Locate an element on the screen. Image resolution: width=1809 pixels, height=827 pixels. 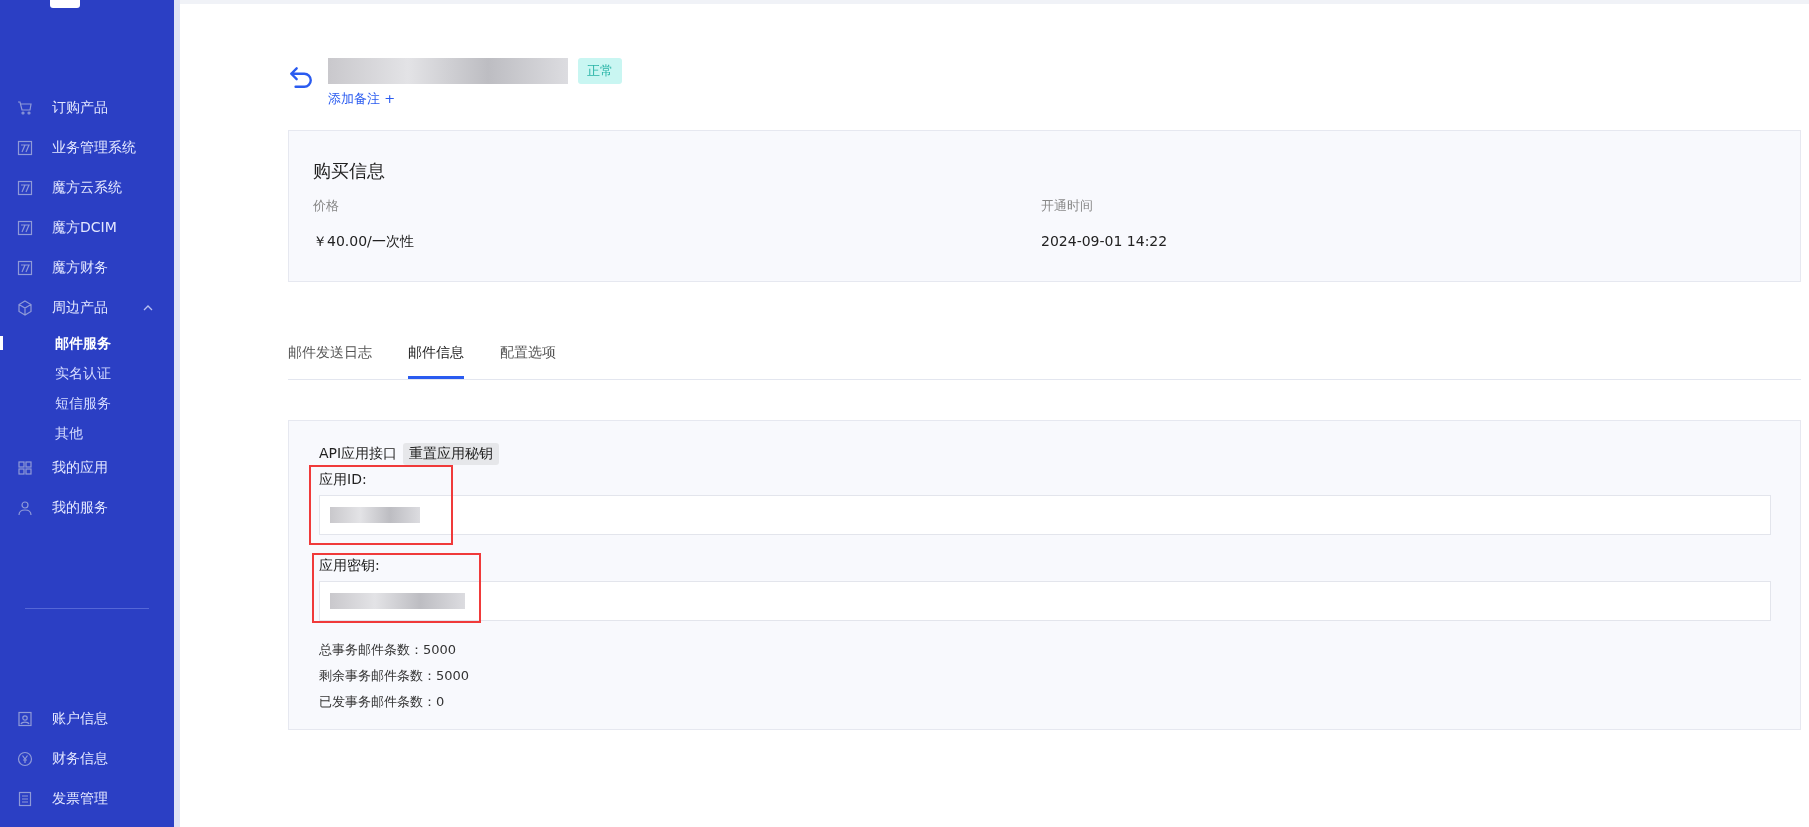
sidebar-subitem: 实名认证 is located at coordinates (87, 373).